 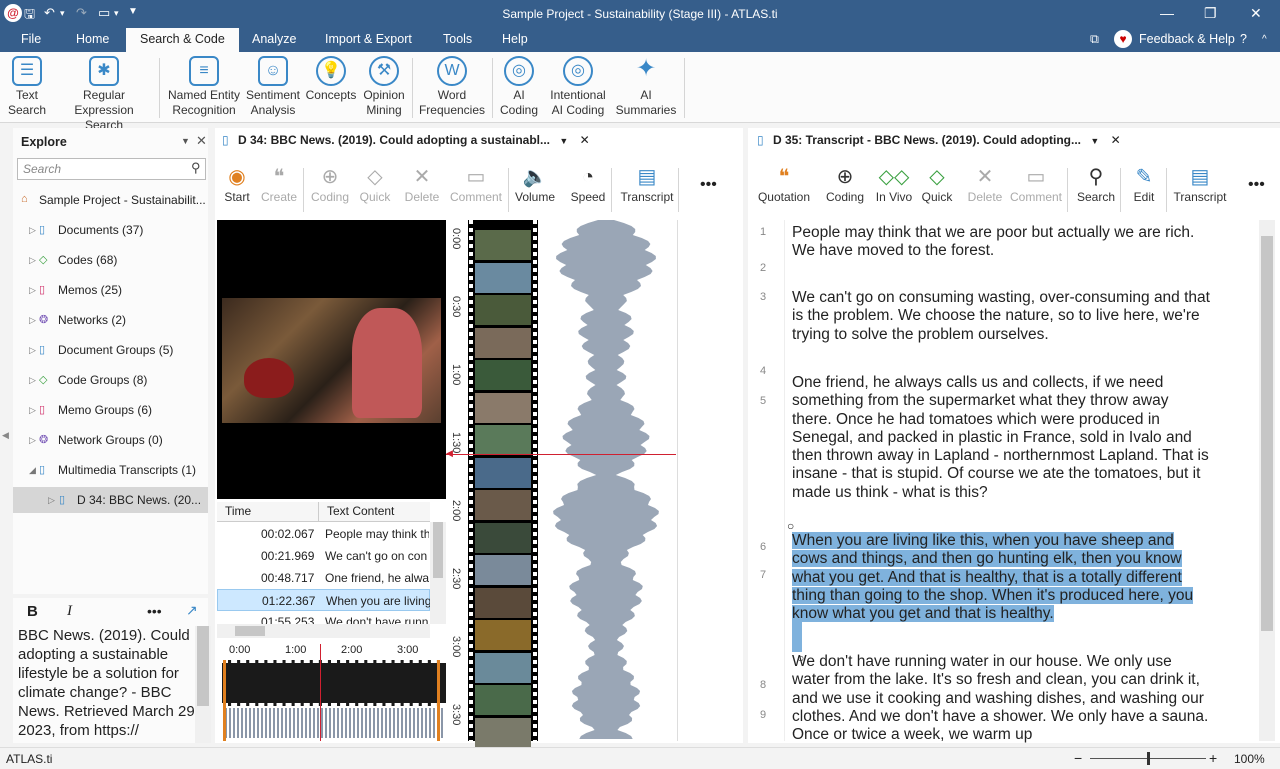 I want to click on menu-help: Help, so click(x=515, y=39).